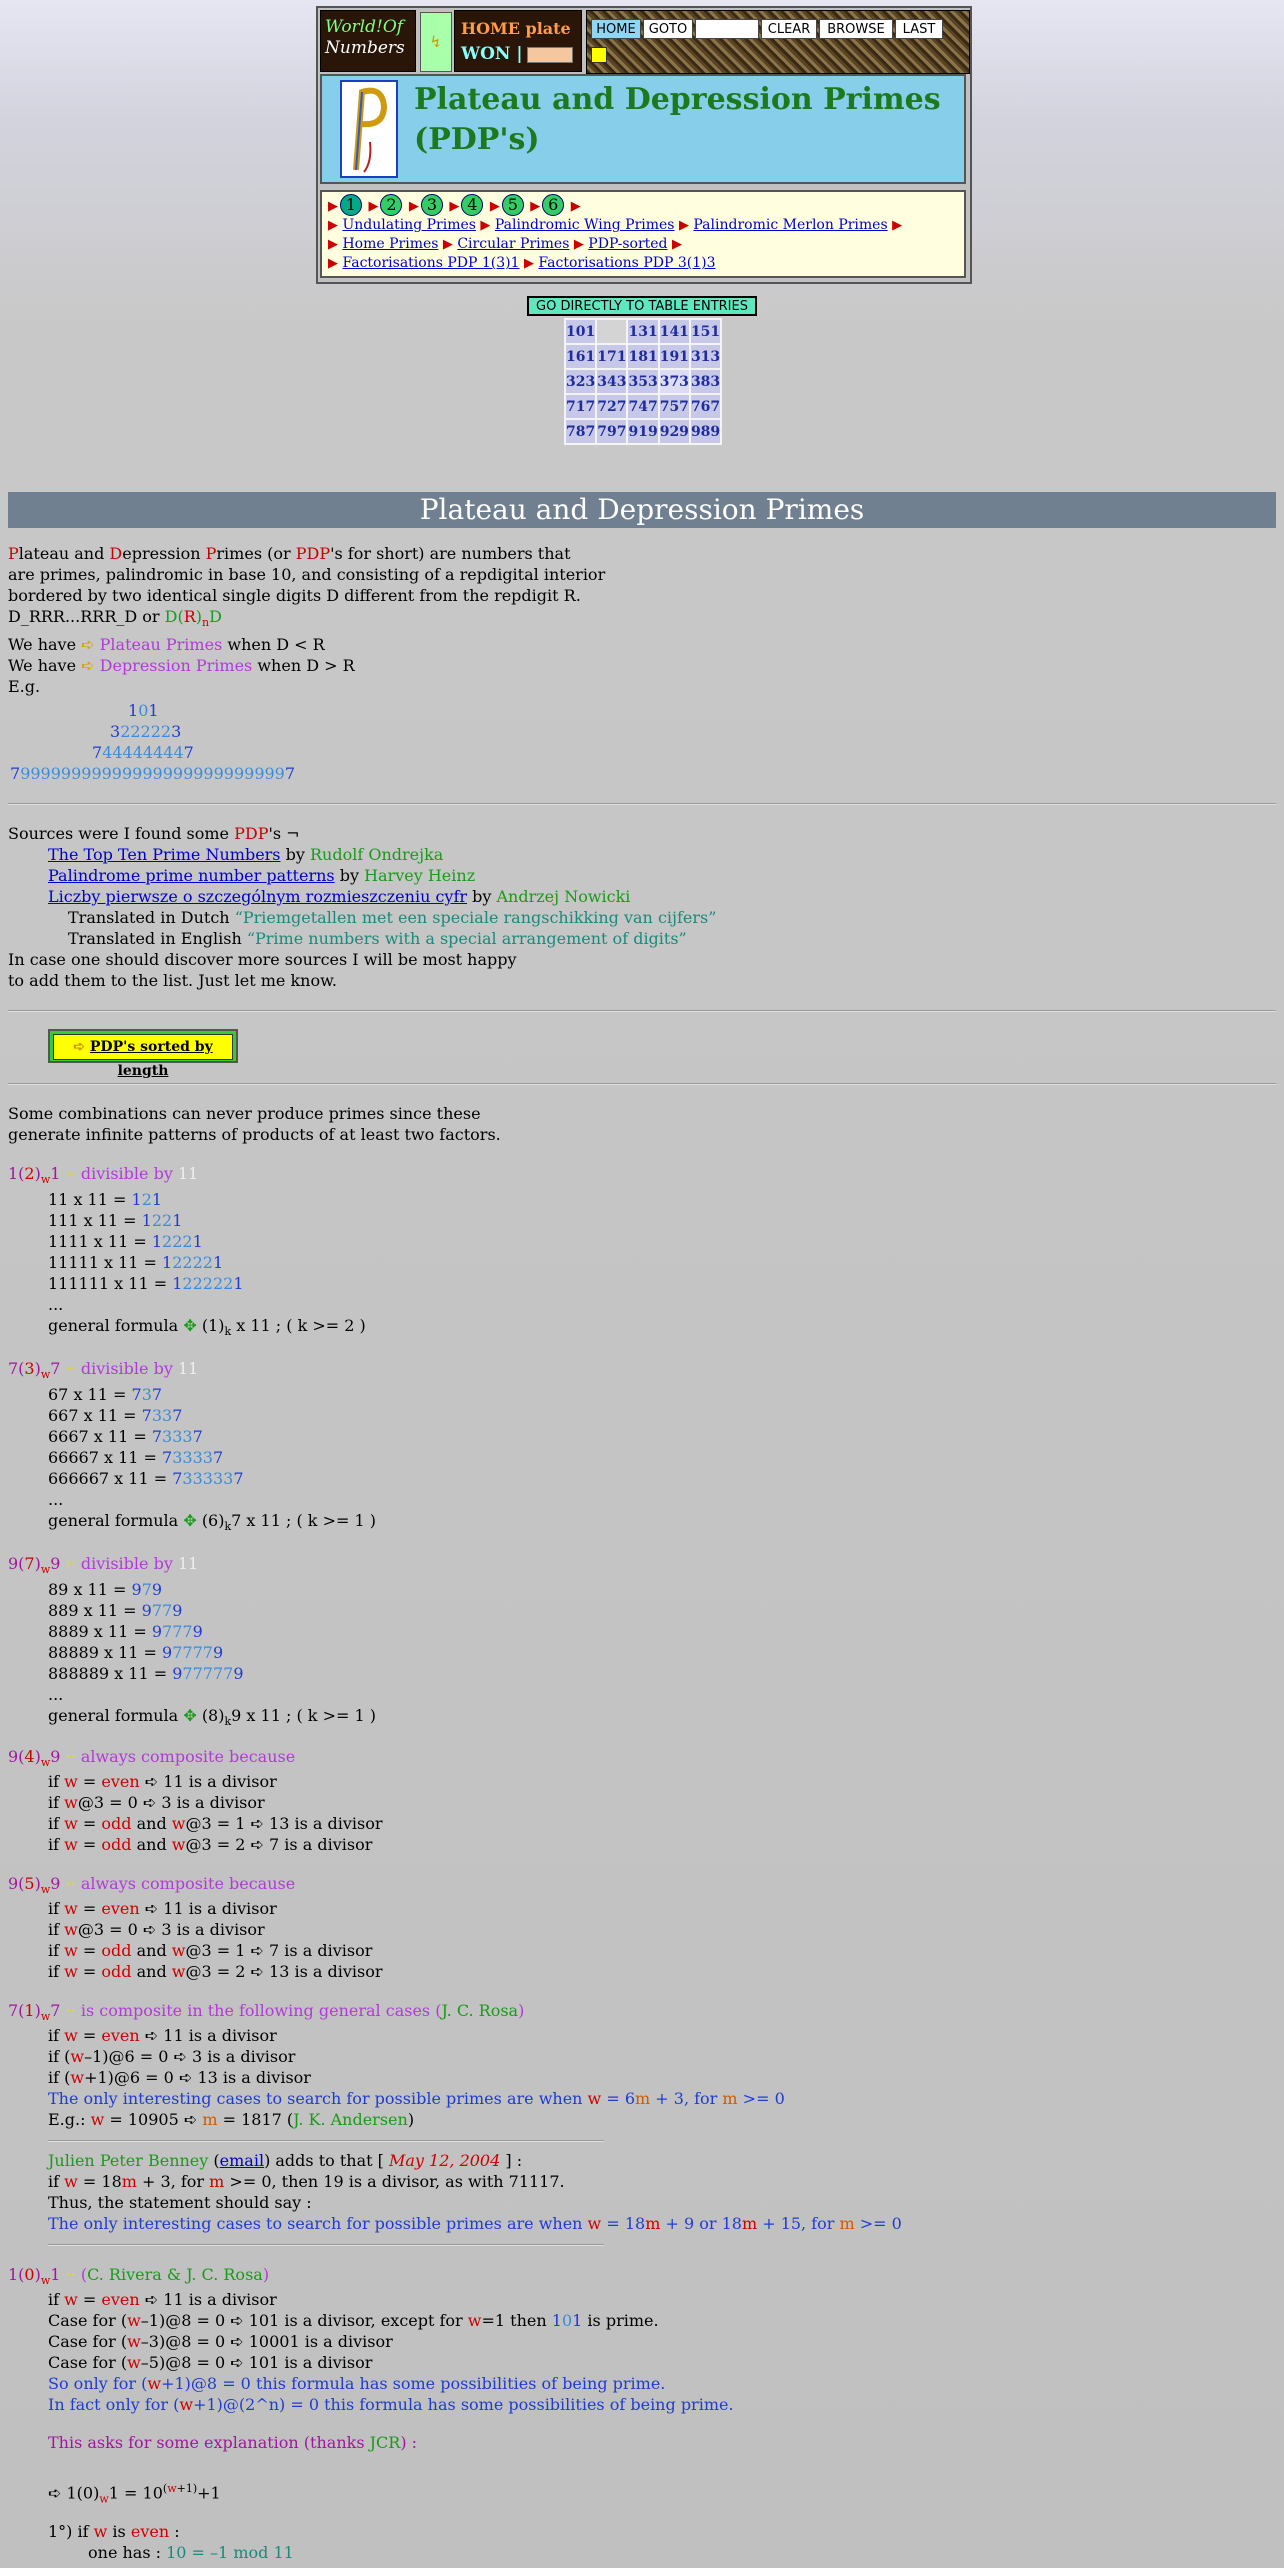 The image size is (1284, 2568). What do you see at coordinates (919, 29) in the screenshot?
I see `last-button: LAST` at bounding box center [919, 29].